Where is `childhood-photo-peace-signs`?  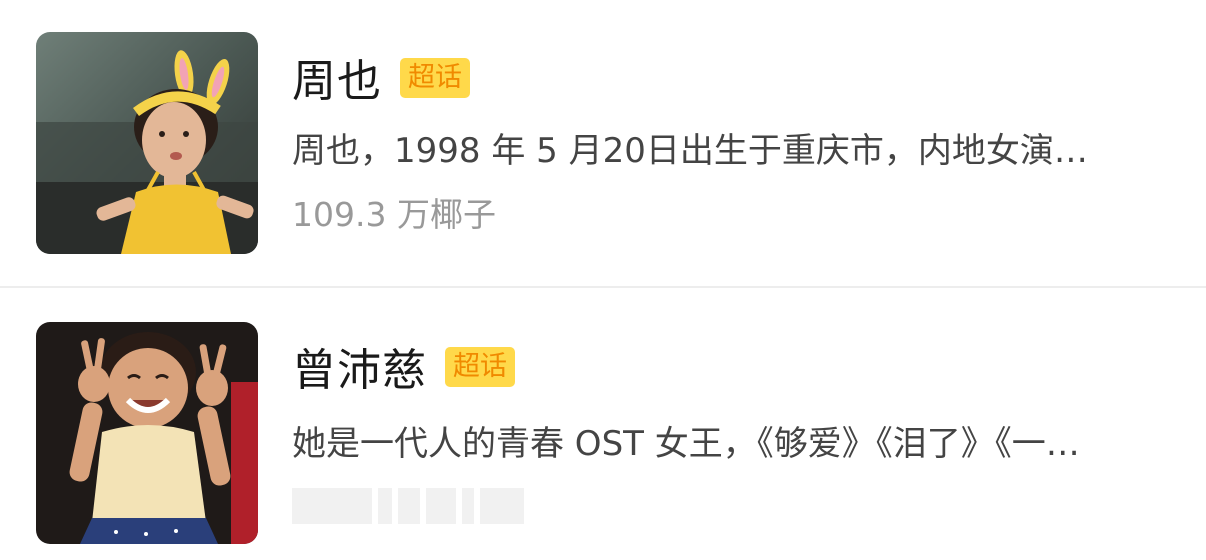
childhood-photo-peace-signs is located at coordinates (147, 433).